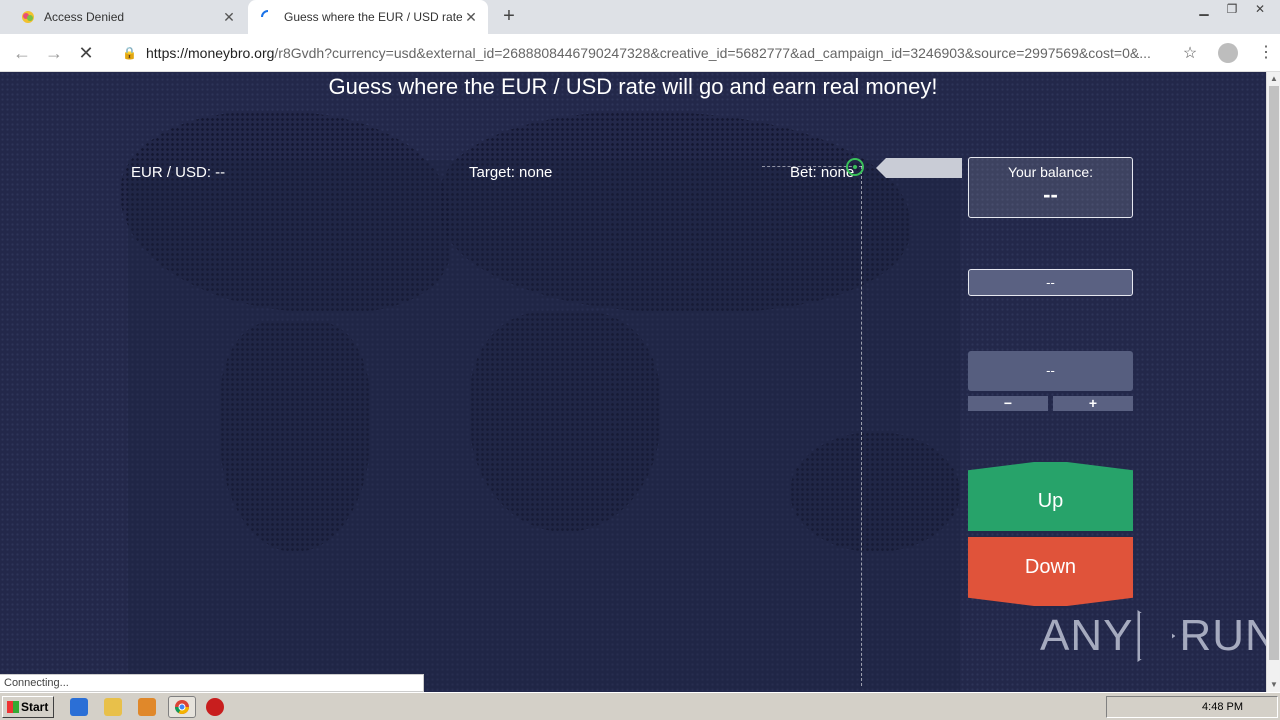  Describe the element at coordinates (1050, 571) in the screenshot. I see `down-button: Down` at that location.